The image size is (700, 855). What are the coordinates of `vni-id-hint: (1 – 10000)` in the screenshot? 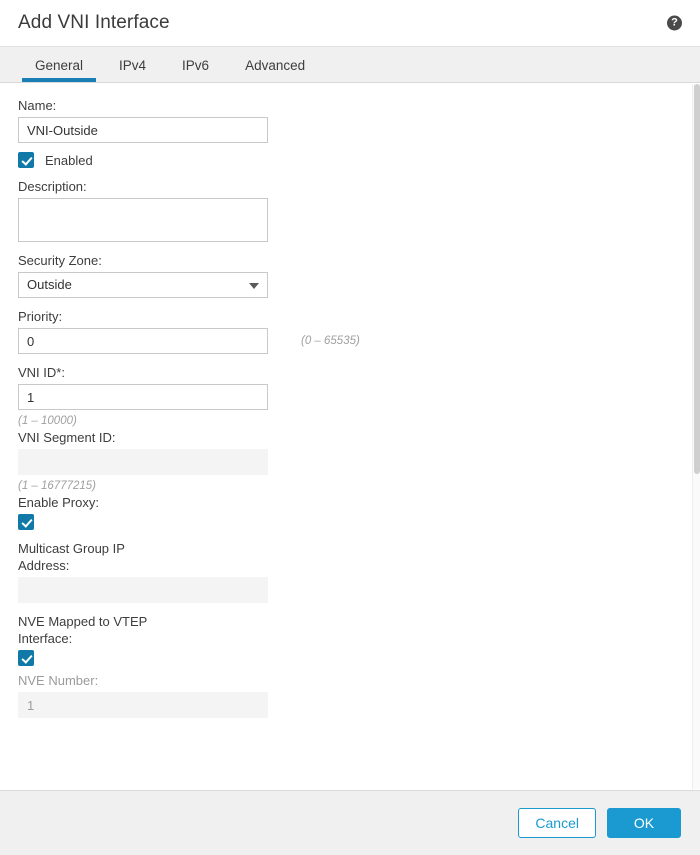 It's located at (47, 421).